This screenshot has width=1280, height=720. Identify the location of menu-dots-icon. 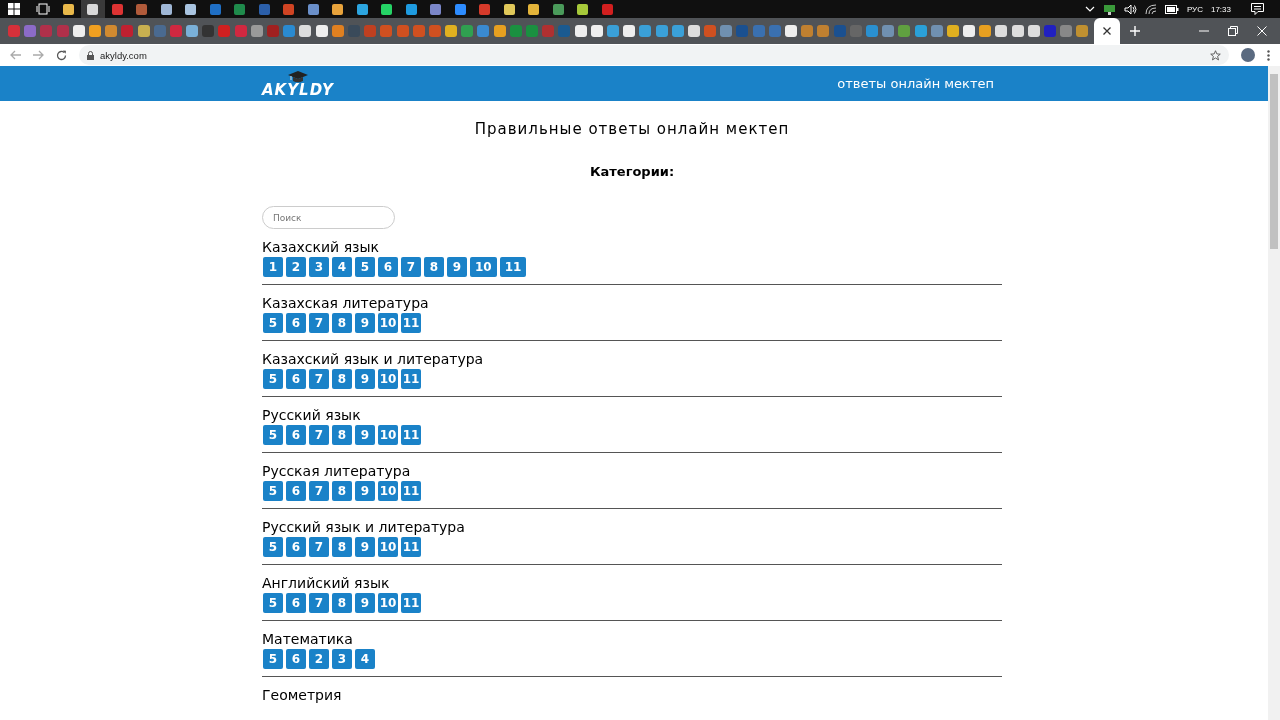
(1268, 55).